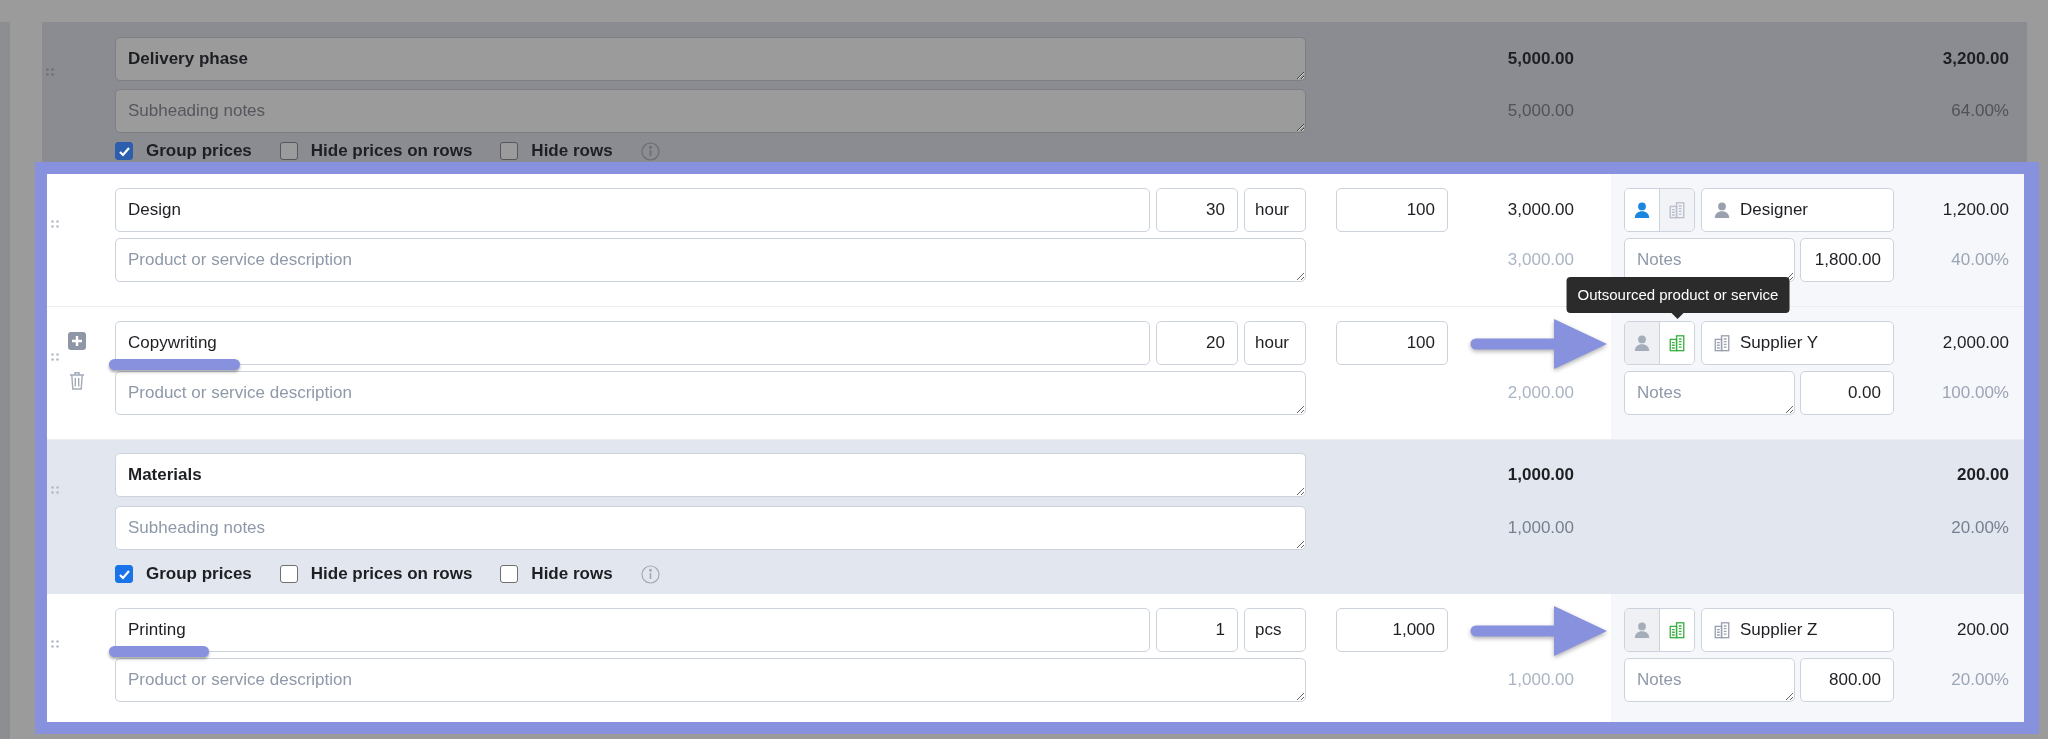 This screenshot has height=739, width=2048. I want to click on group-total: 5,000.00, so click(1540, 59).